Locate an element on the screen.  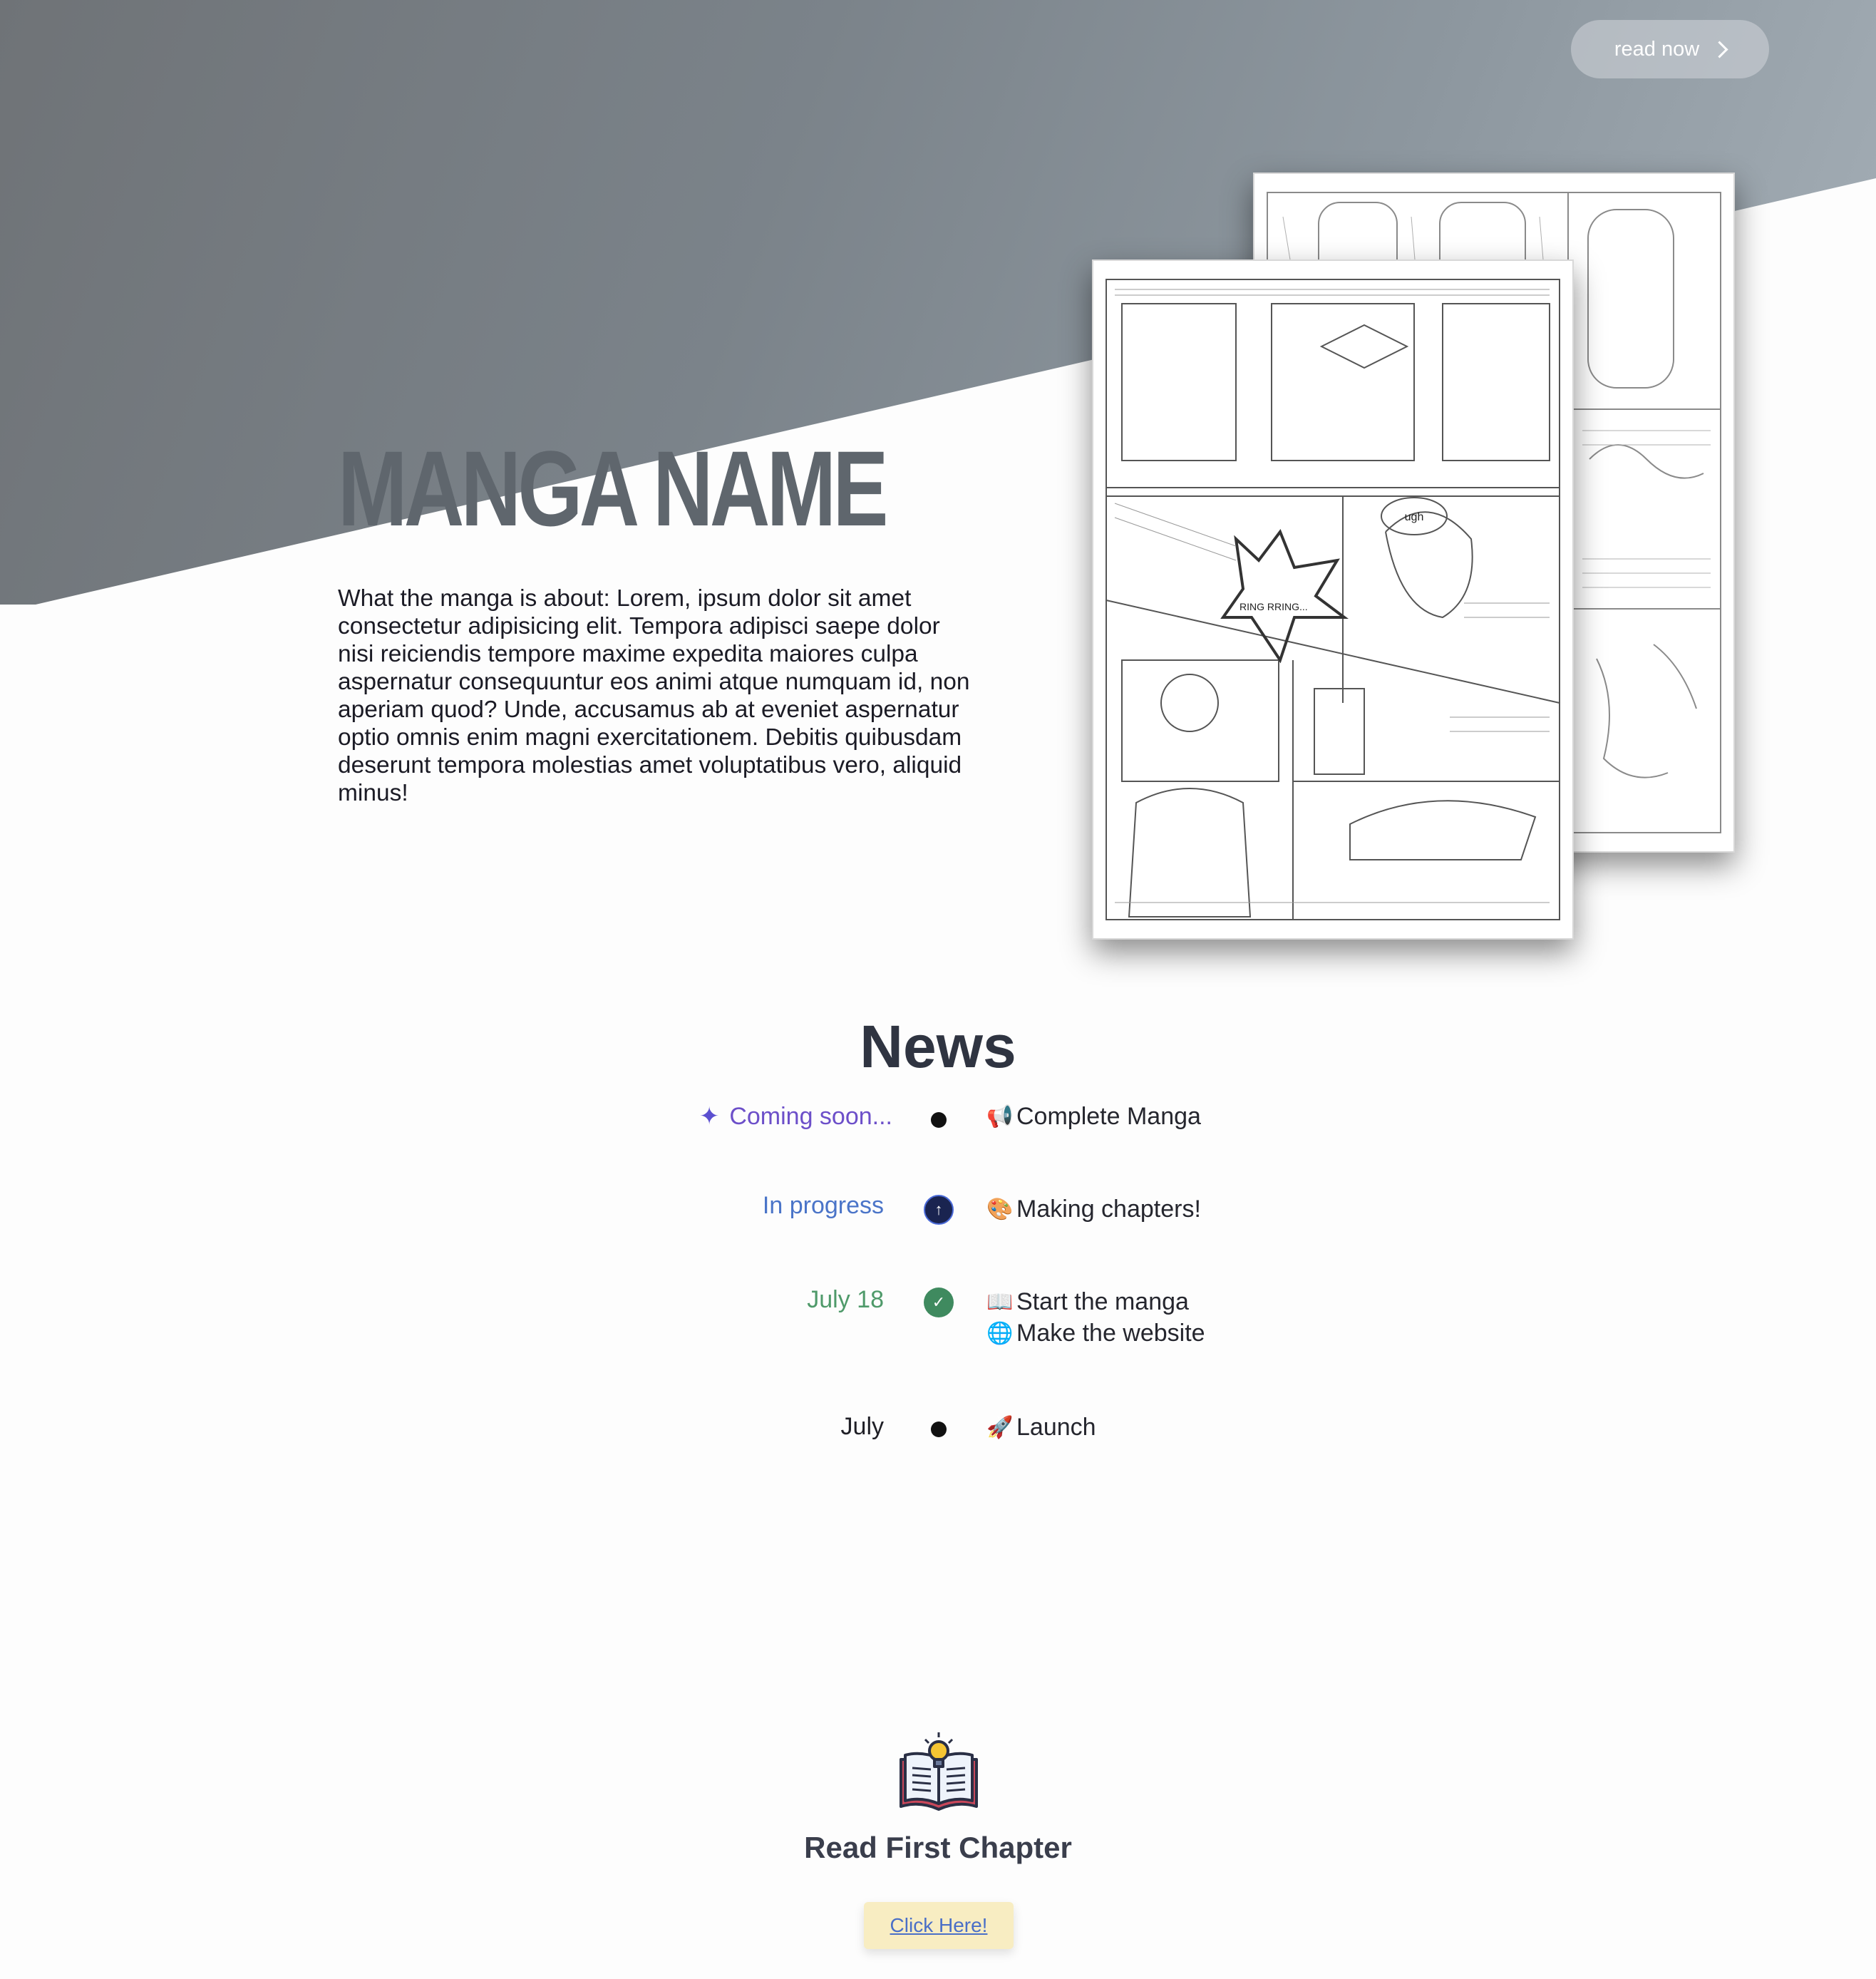
timeline-entries: 🚀 Launch is located at coordinates (1041, 1427).